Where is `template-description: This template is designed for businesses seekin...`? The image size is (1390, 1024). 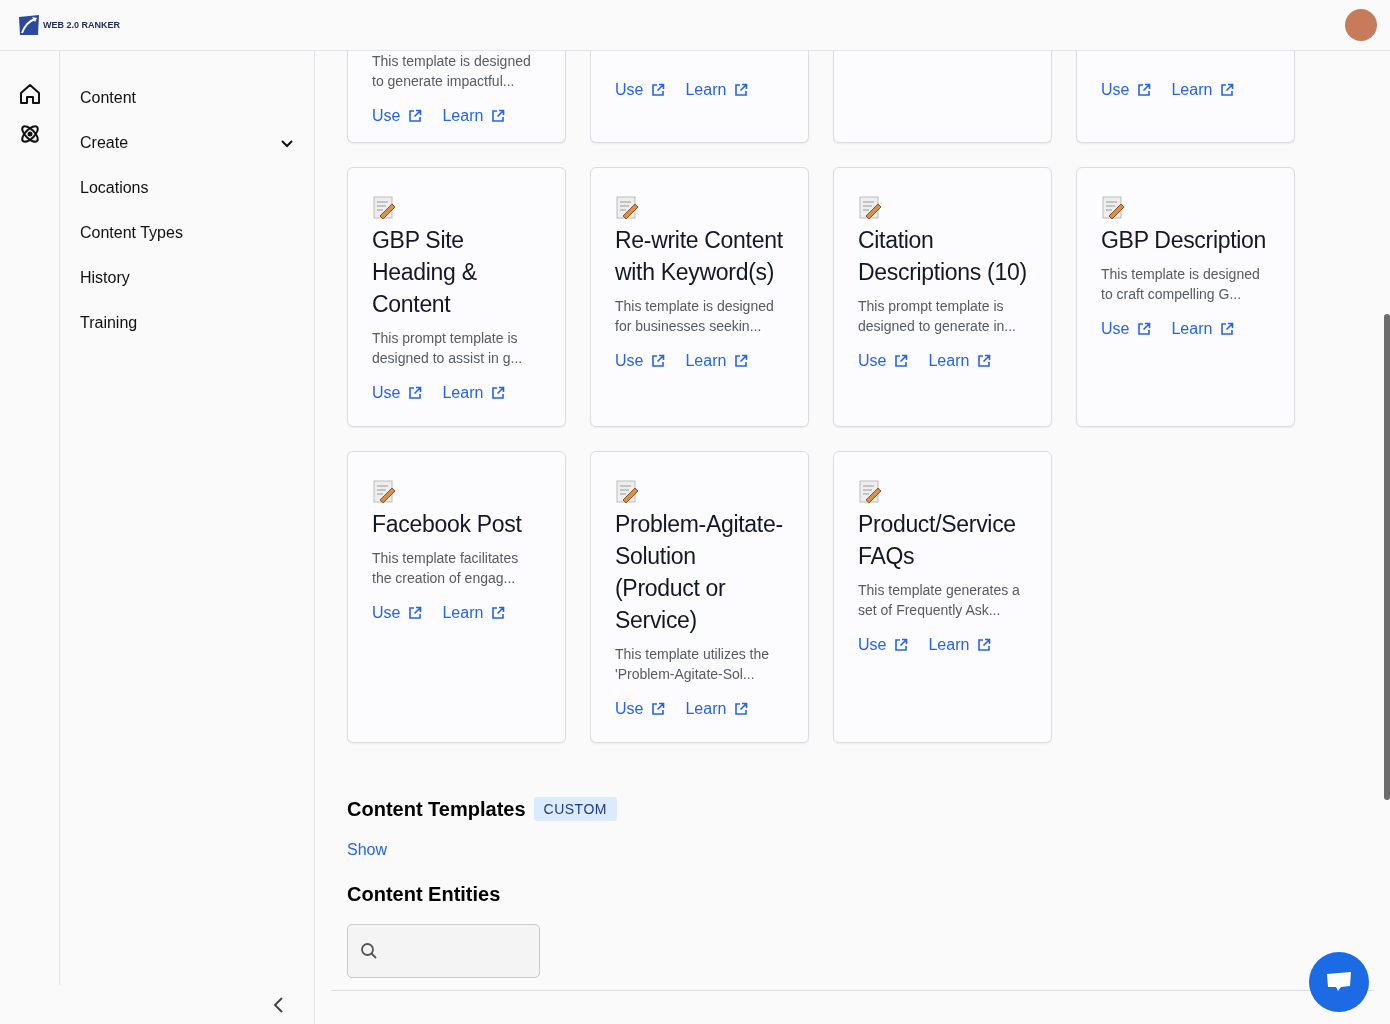 template-description: This template is designed for businesses seekin... is located at coordinates (695, 316).